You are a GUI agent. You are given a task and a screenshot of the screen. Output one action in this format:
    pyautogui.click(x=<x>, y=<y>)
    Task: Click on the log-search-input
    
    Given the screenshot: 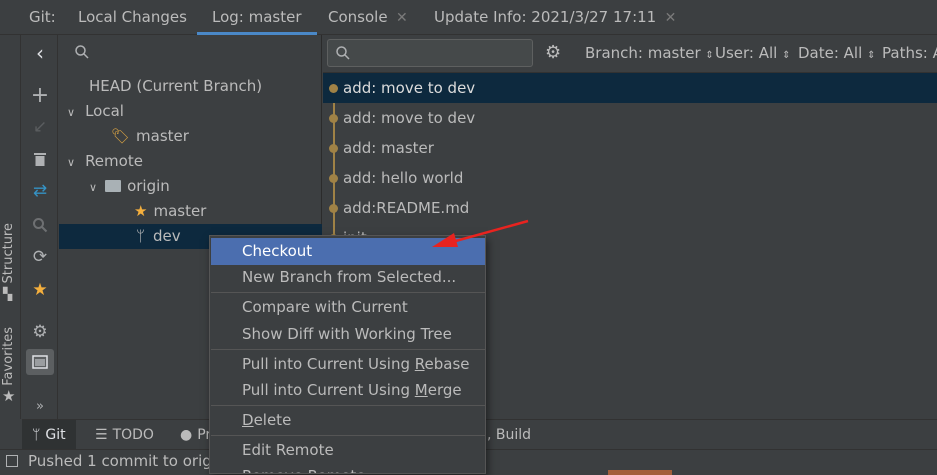 What is the action you would take?
    pyautogui.click(x=430, y=53)
    